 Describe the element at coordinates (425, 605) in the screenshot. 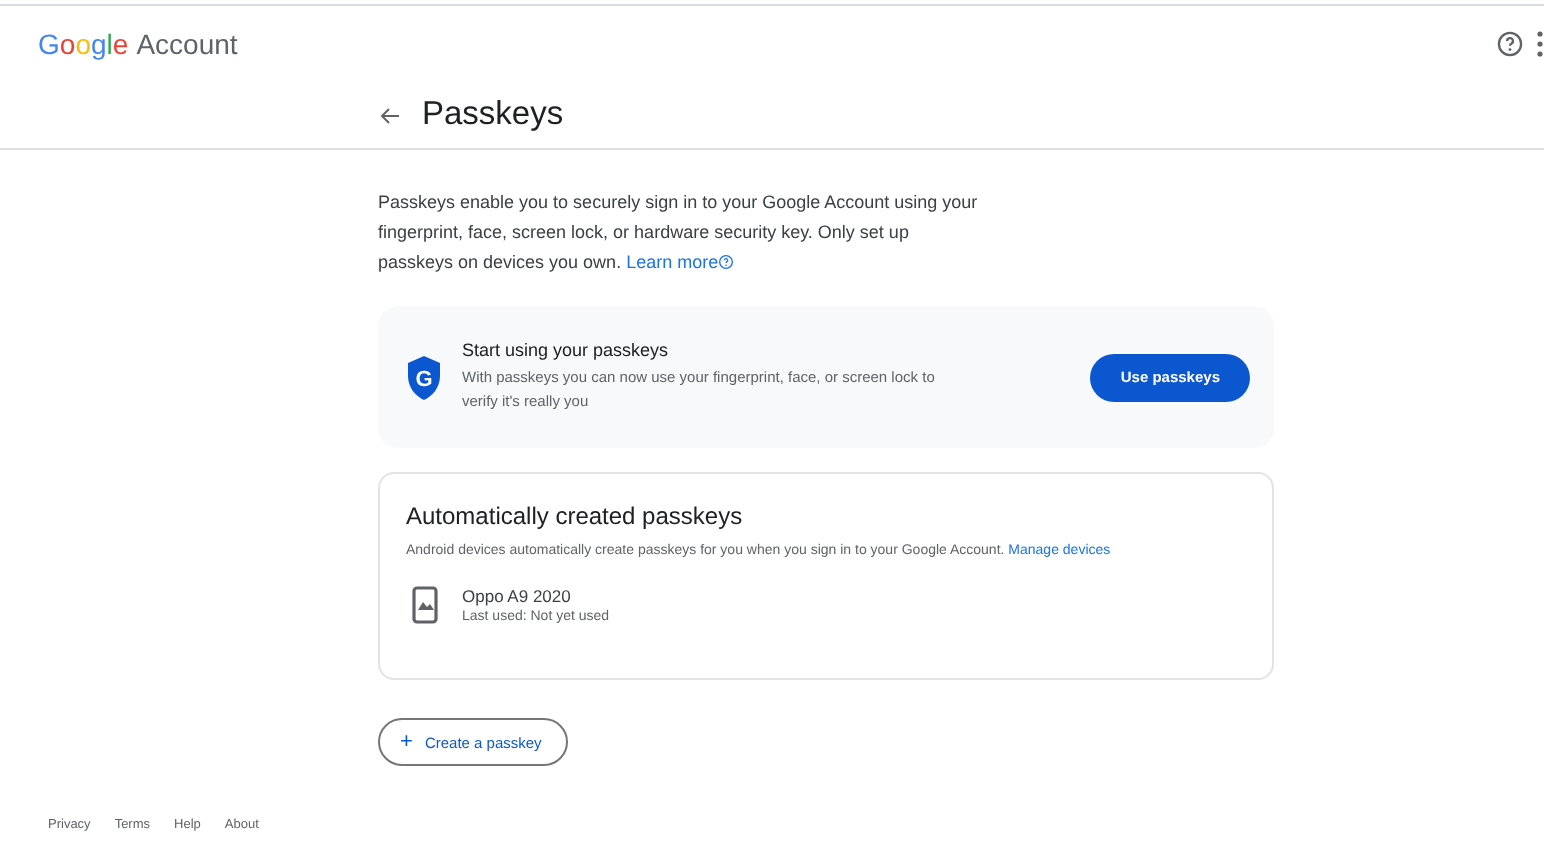

I see `phone-icon` at that location.